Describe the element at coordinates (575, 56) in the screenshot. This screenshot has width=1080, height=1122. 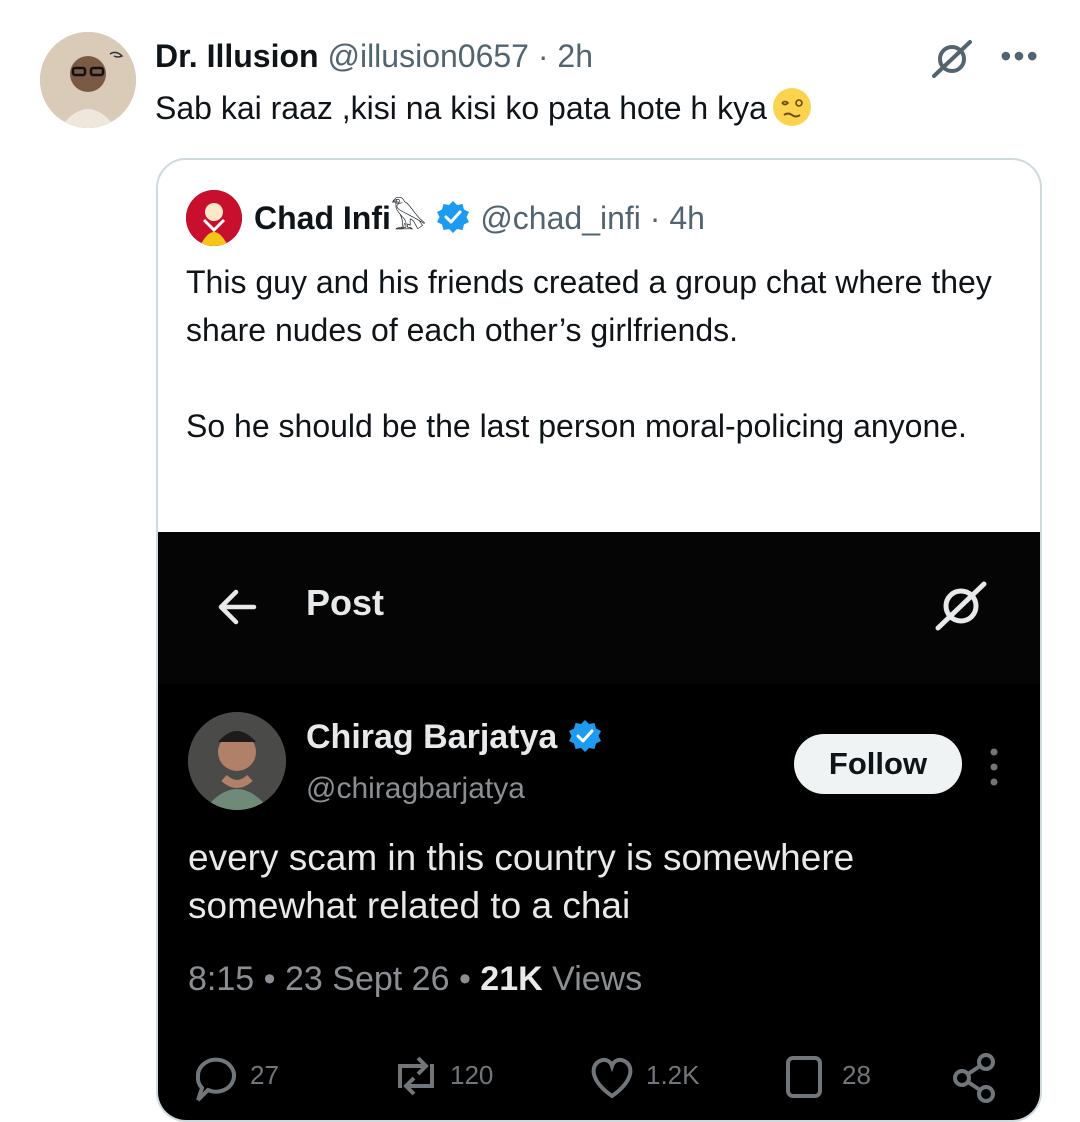
I see `post-time: 2h` at that location.